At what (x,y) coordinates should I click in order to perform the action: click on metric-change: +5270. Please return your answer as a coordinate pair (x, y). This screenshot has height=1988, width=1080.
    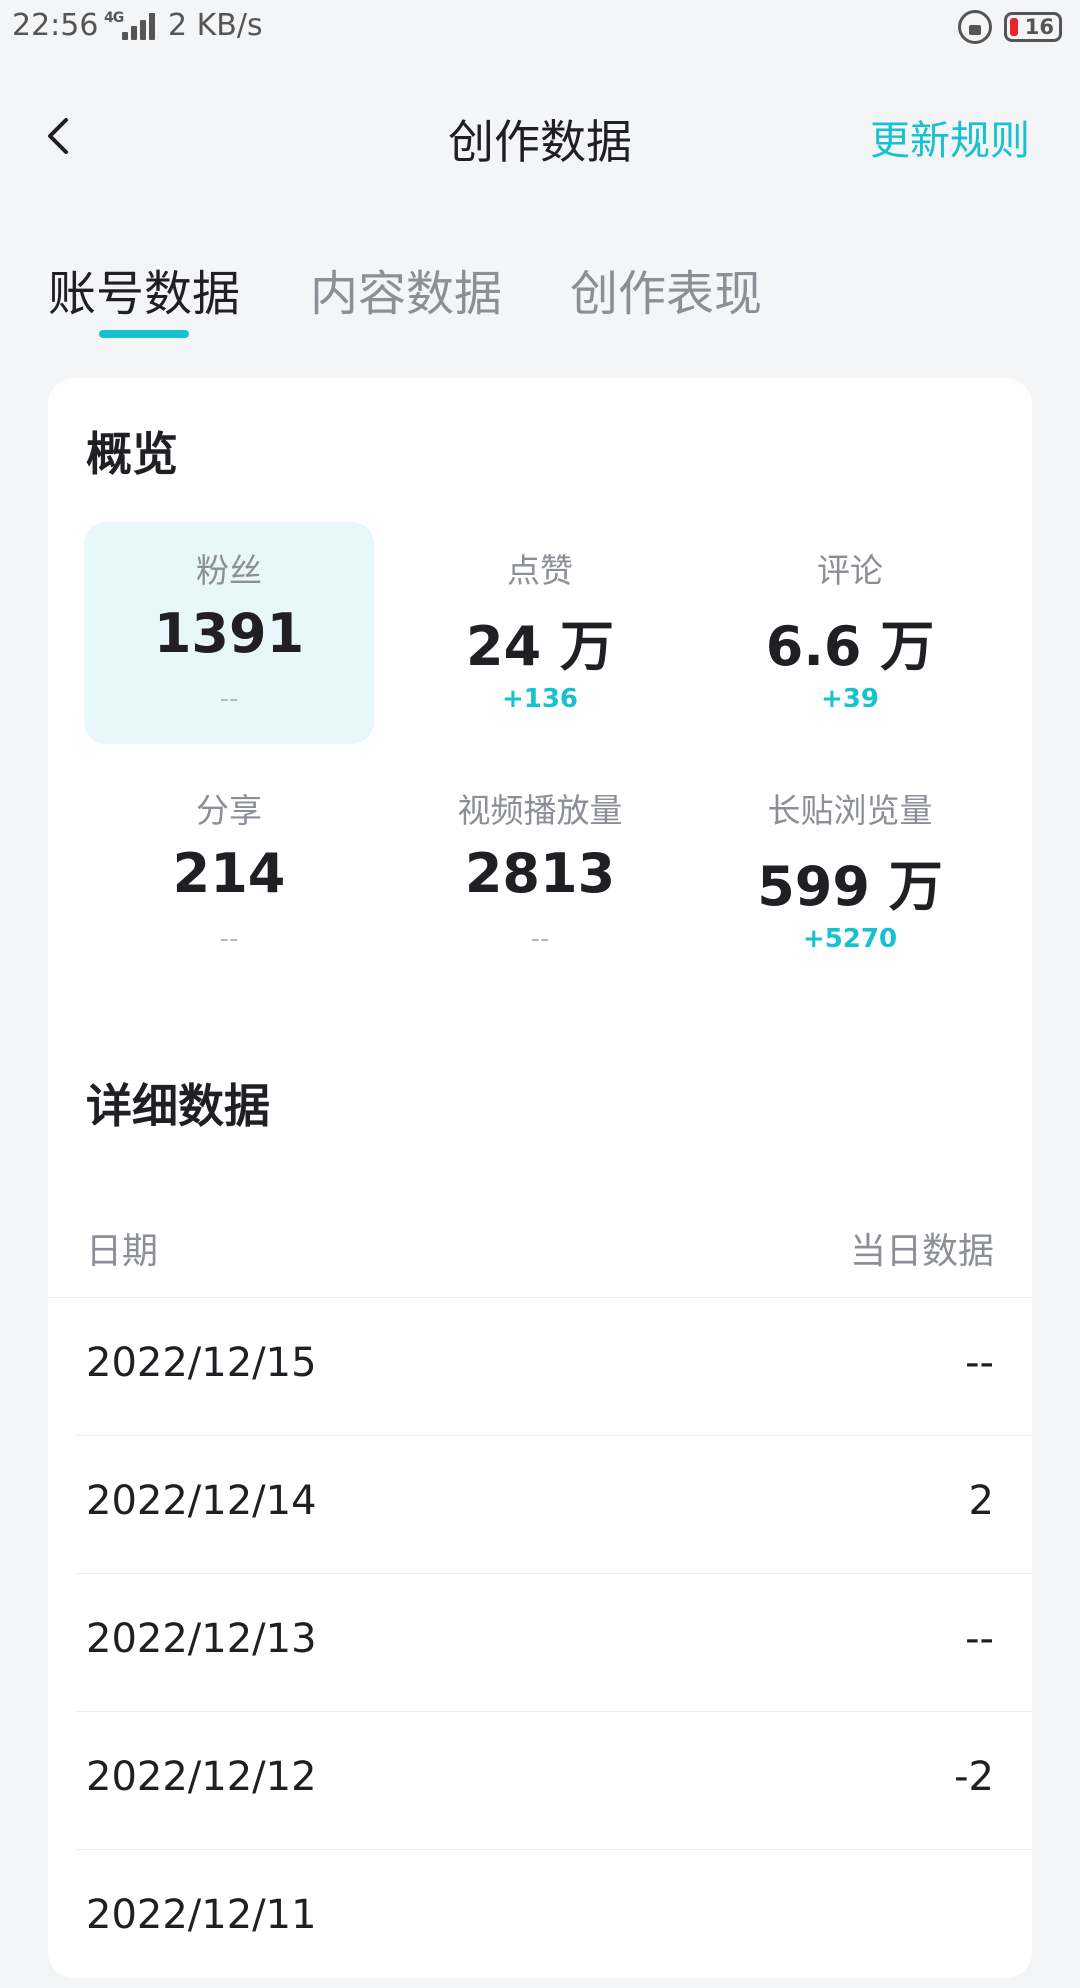
    Looking at the image, I should click on (850, 939).